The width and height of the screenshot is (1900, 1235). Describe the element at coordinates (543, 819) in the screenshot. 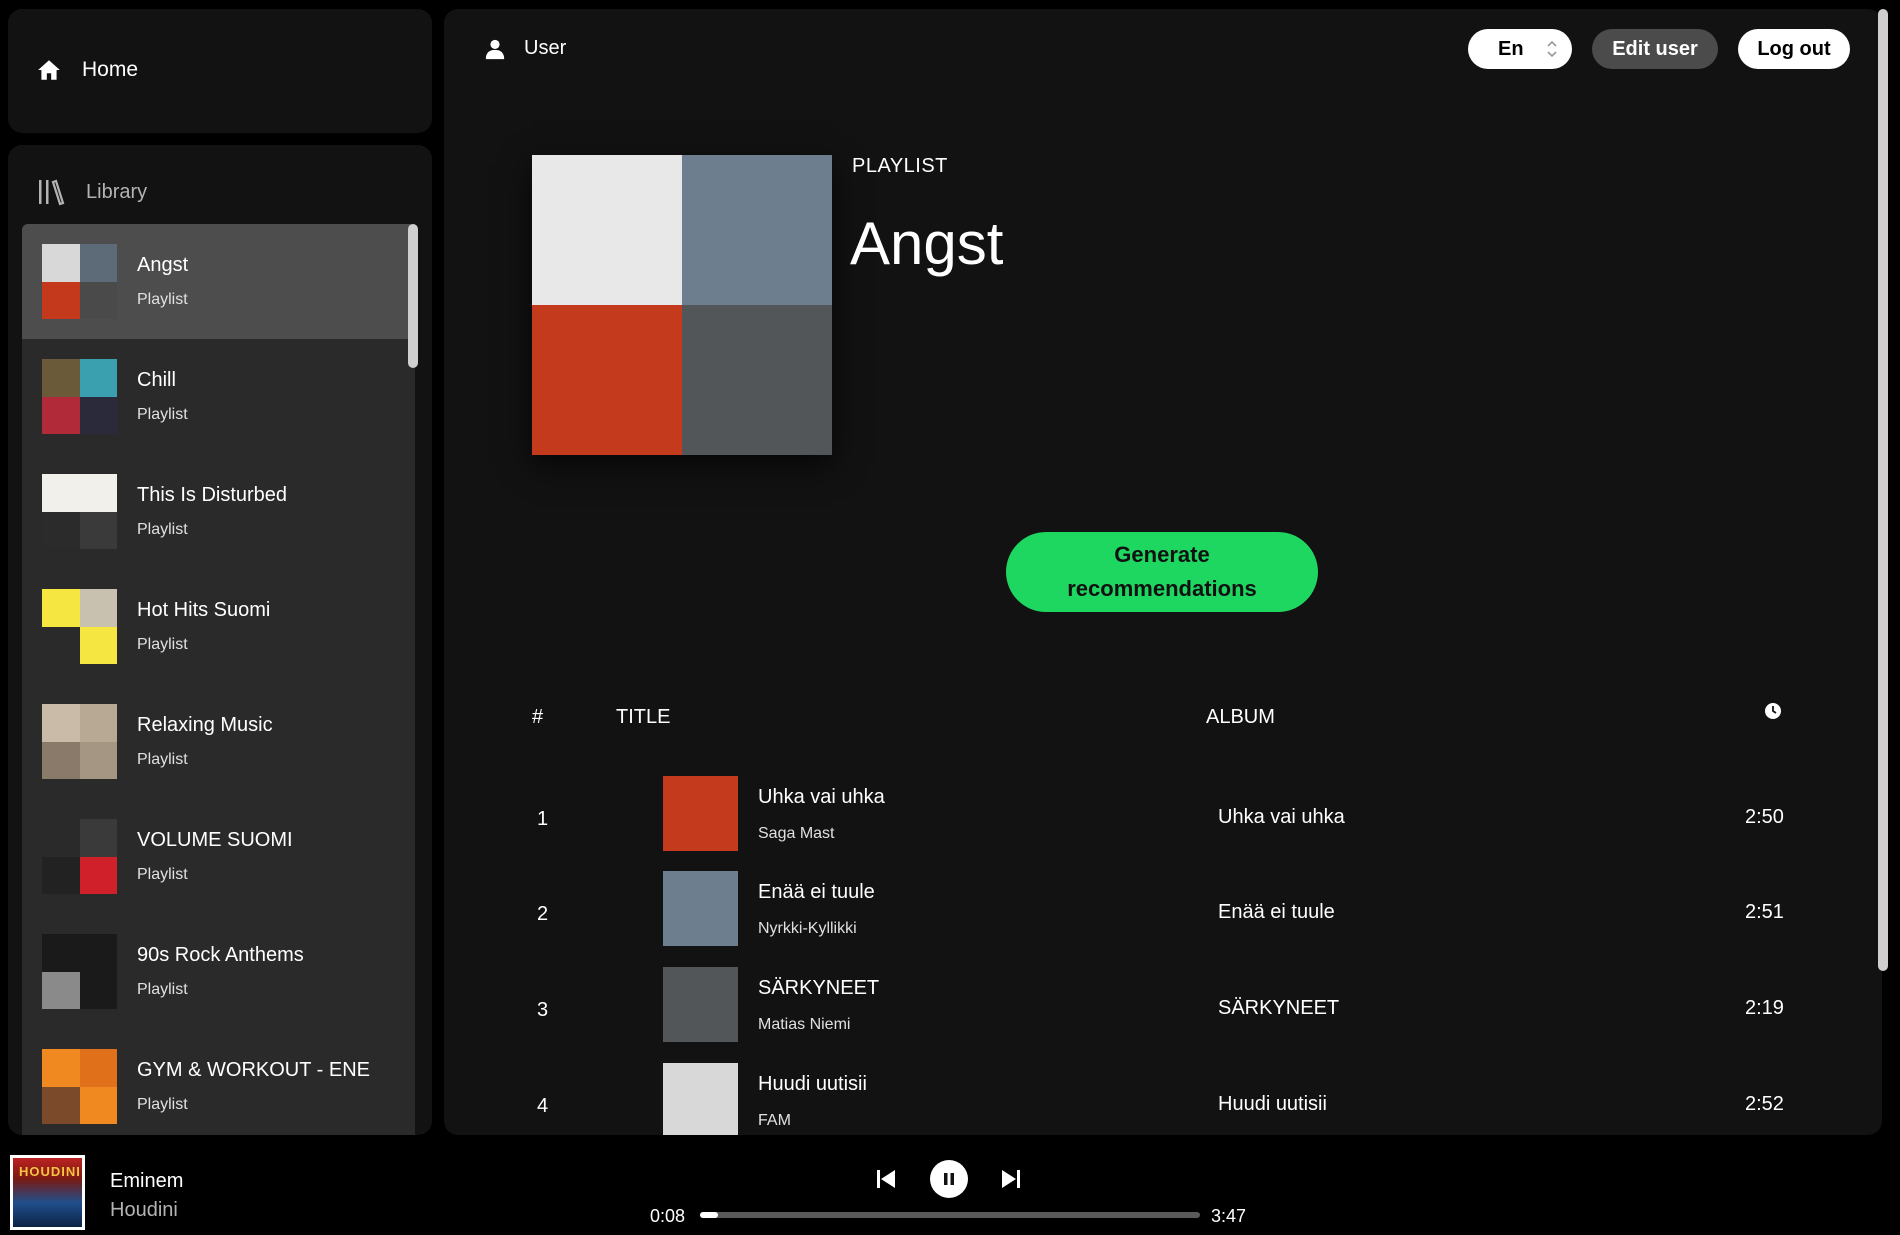

I see `track-number: 1` at that location.